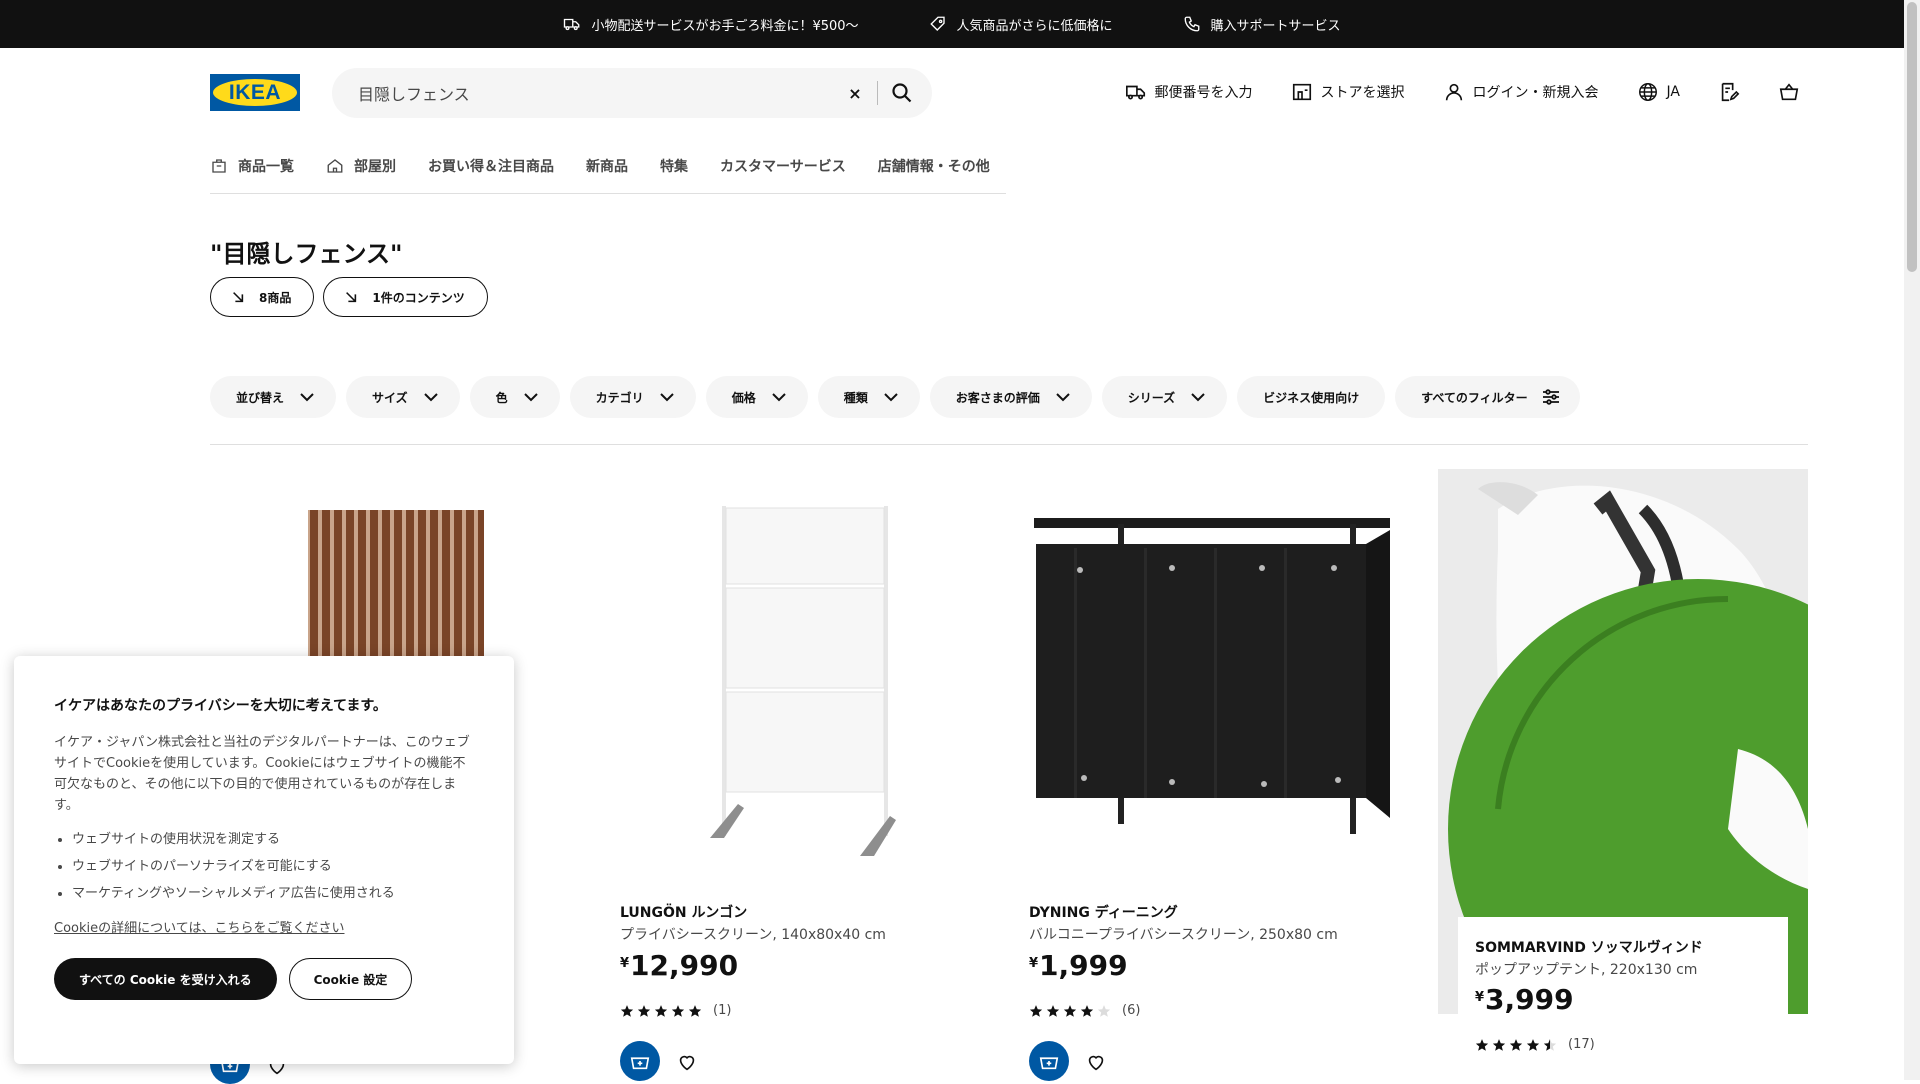  I want to click on scrollbar-thumb, so click(1912, 137).